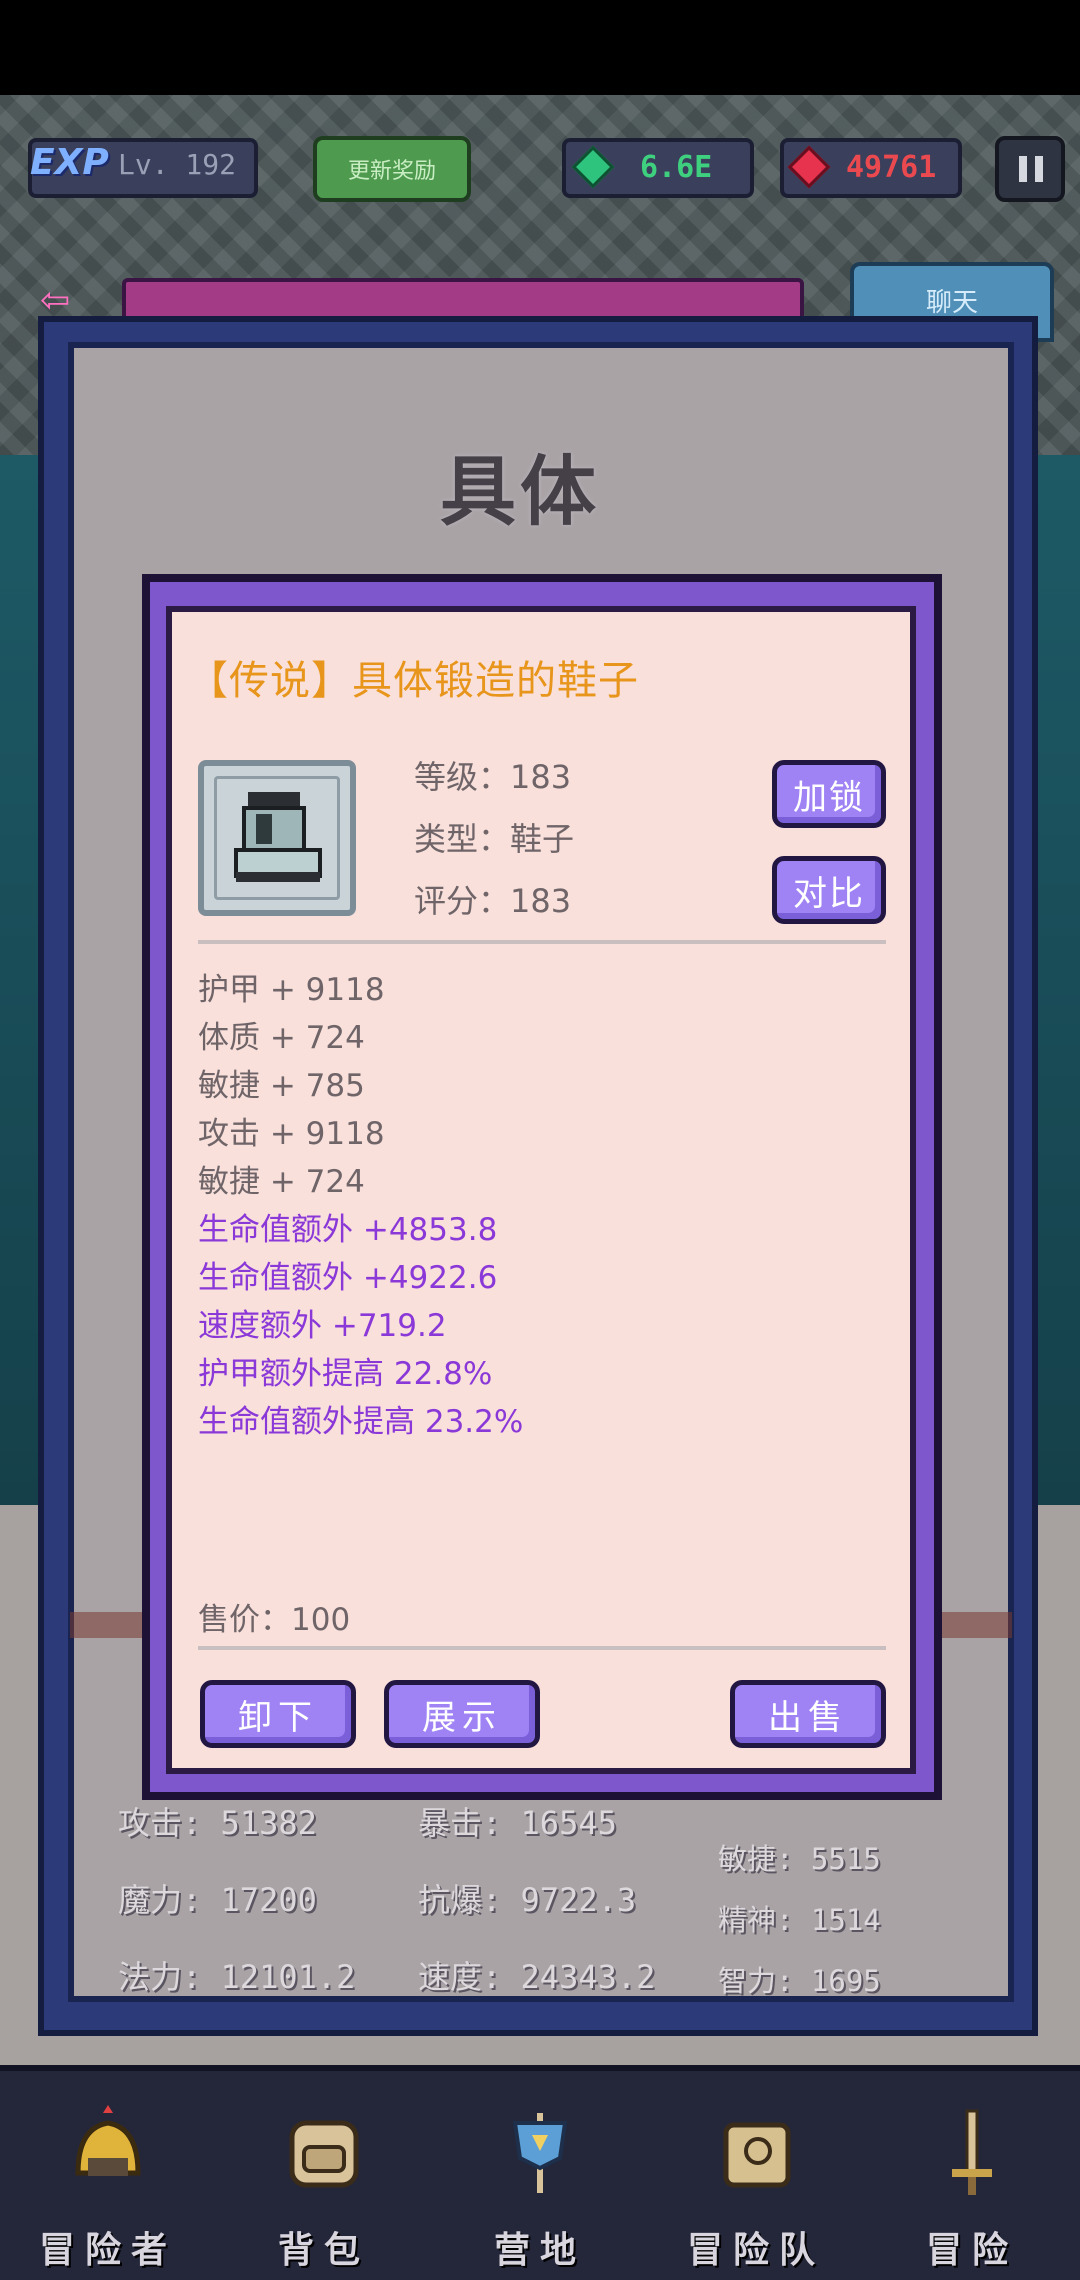 The width and height of the screenshot is (1080, 2280). Describe the element at coordinates (808, 1714) in the screenshot. I see `sell-button: 出售` at that location.